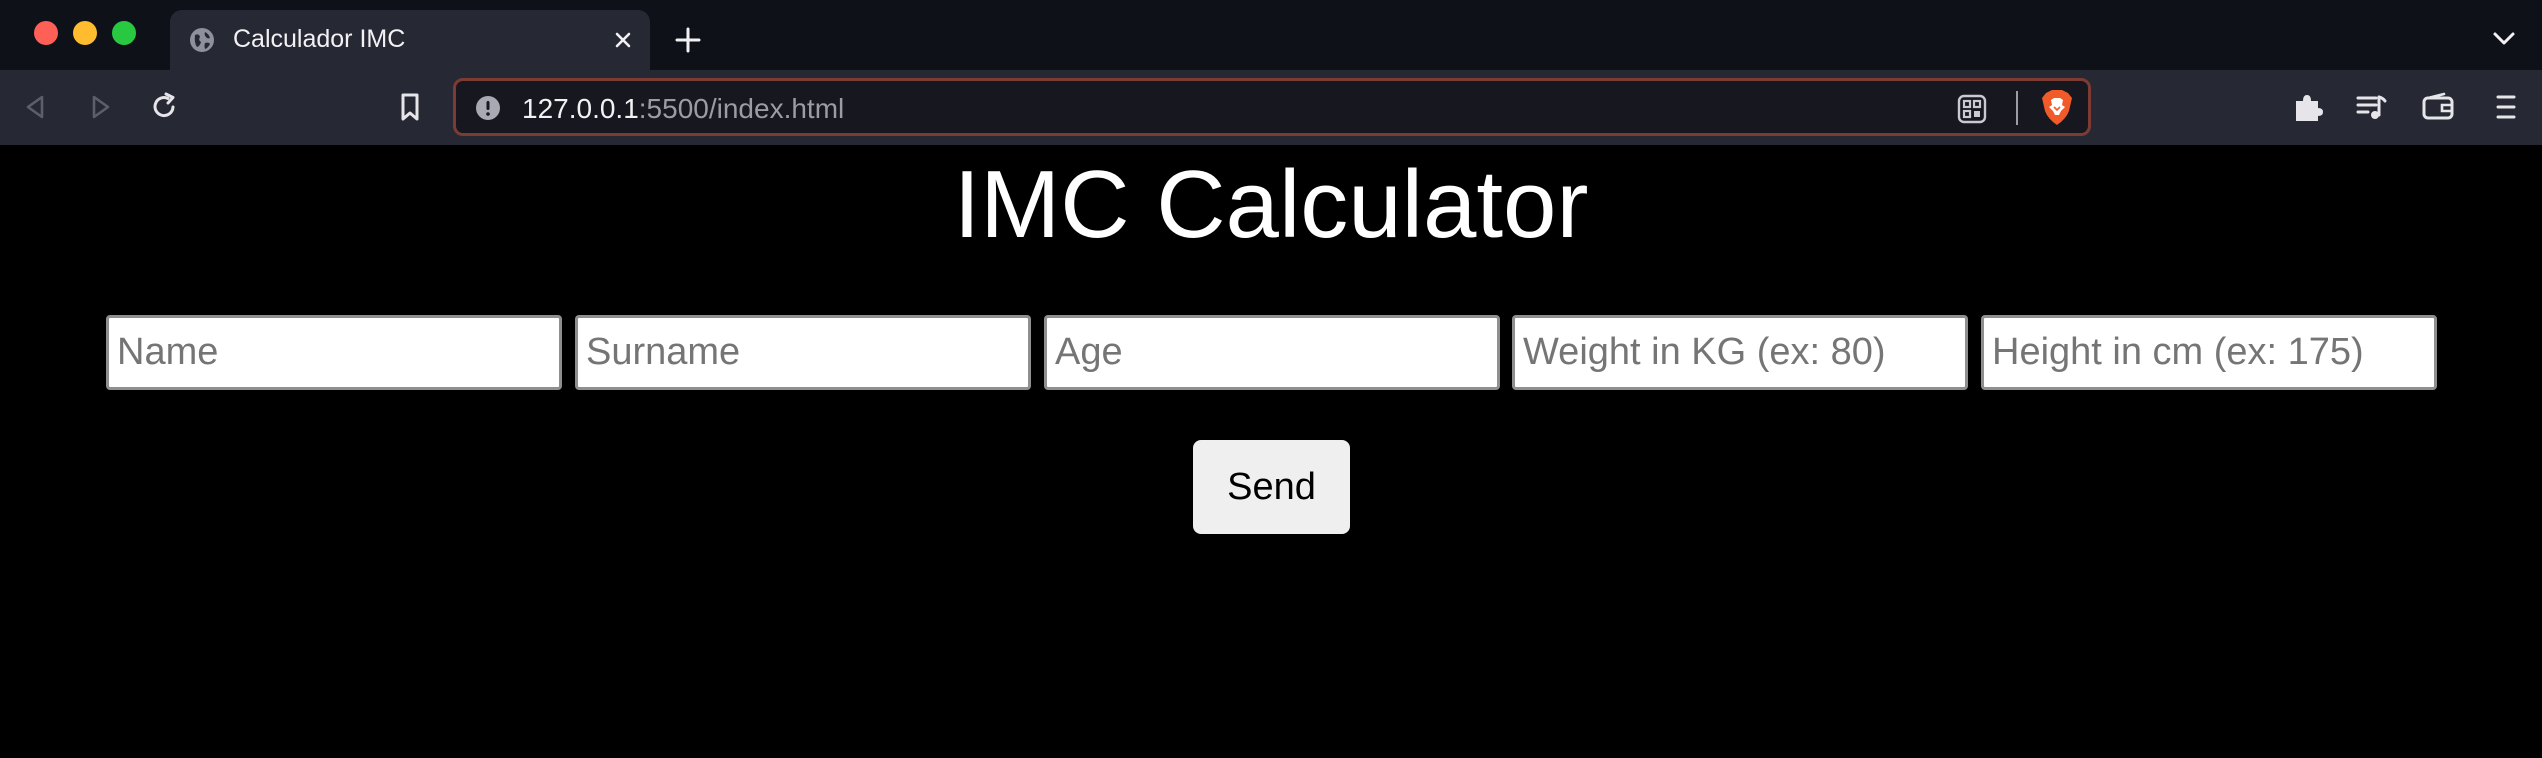 The image size is (2542, 758). I want to click on back-arrow-icon, so click(36, 107).